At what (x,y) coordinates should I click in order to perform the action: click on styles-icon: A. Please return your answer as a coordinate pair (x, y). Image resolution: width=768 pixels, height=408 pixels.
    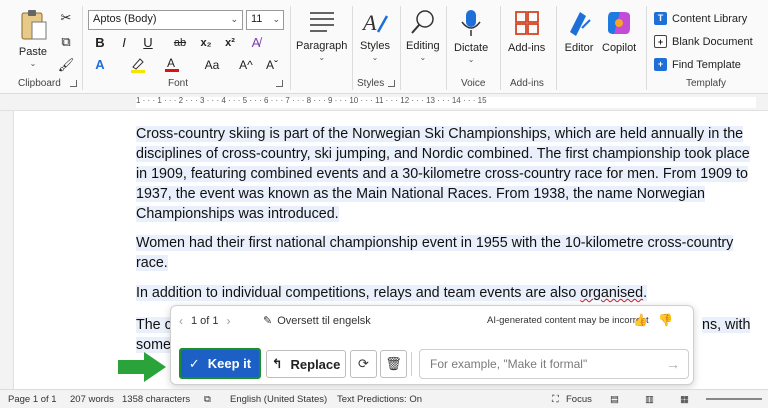
    Looking at the image, I should click on (375, 22).